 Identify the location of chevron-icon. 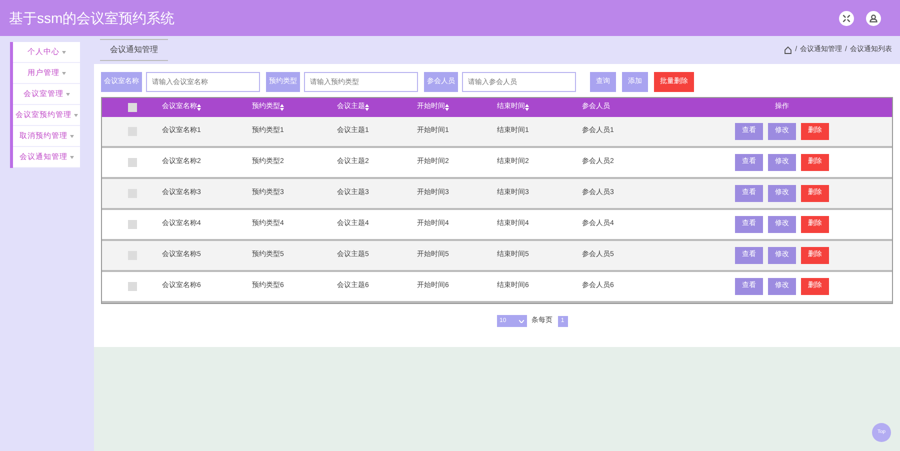
(521, 321).